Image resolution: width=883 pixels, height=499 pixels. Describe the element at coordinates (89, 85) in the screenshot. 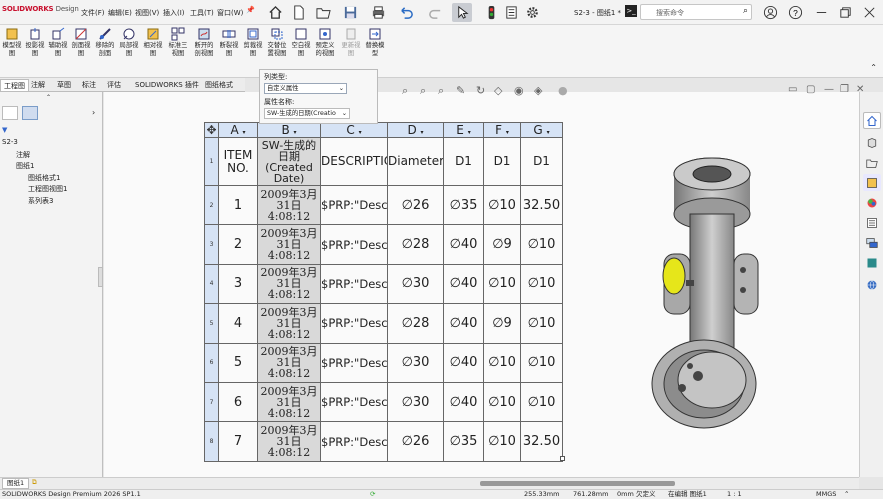

I see `tab-markup: 标注` at that location.